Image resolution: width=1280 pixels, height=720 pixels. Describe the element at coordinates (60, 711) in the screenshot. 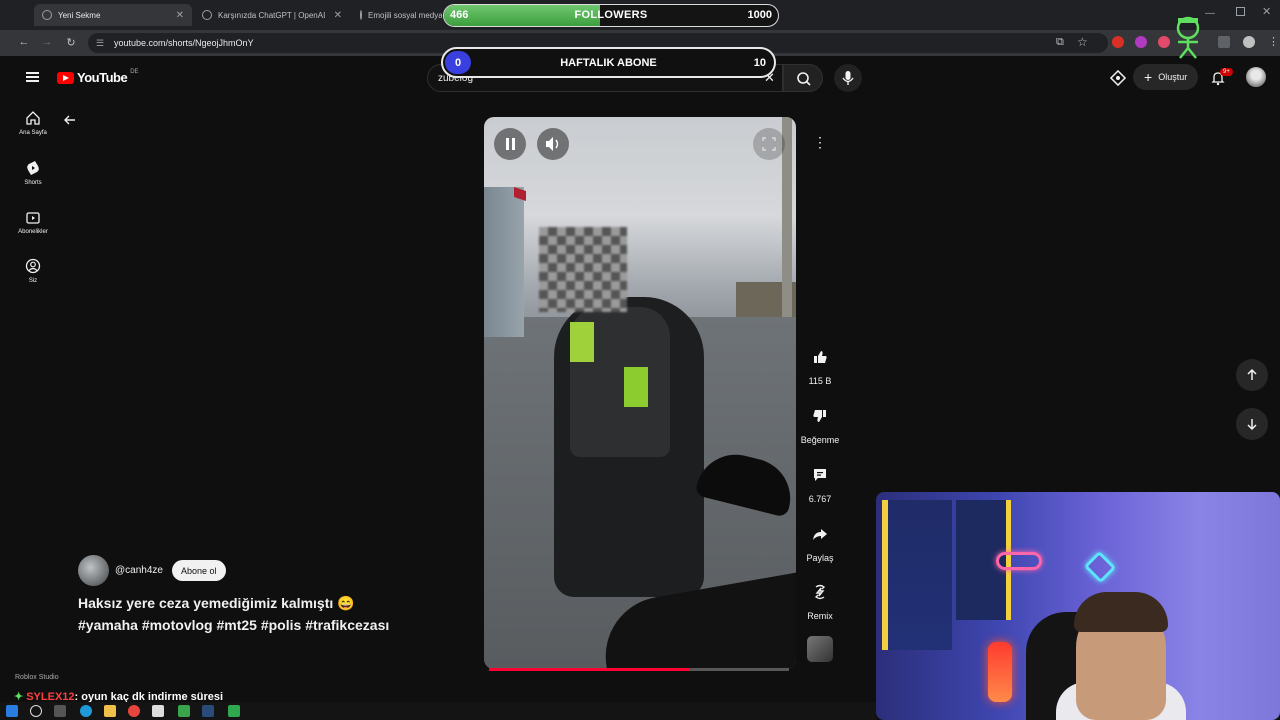

I see `task-view-icon` at that location.